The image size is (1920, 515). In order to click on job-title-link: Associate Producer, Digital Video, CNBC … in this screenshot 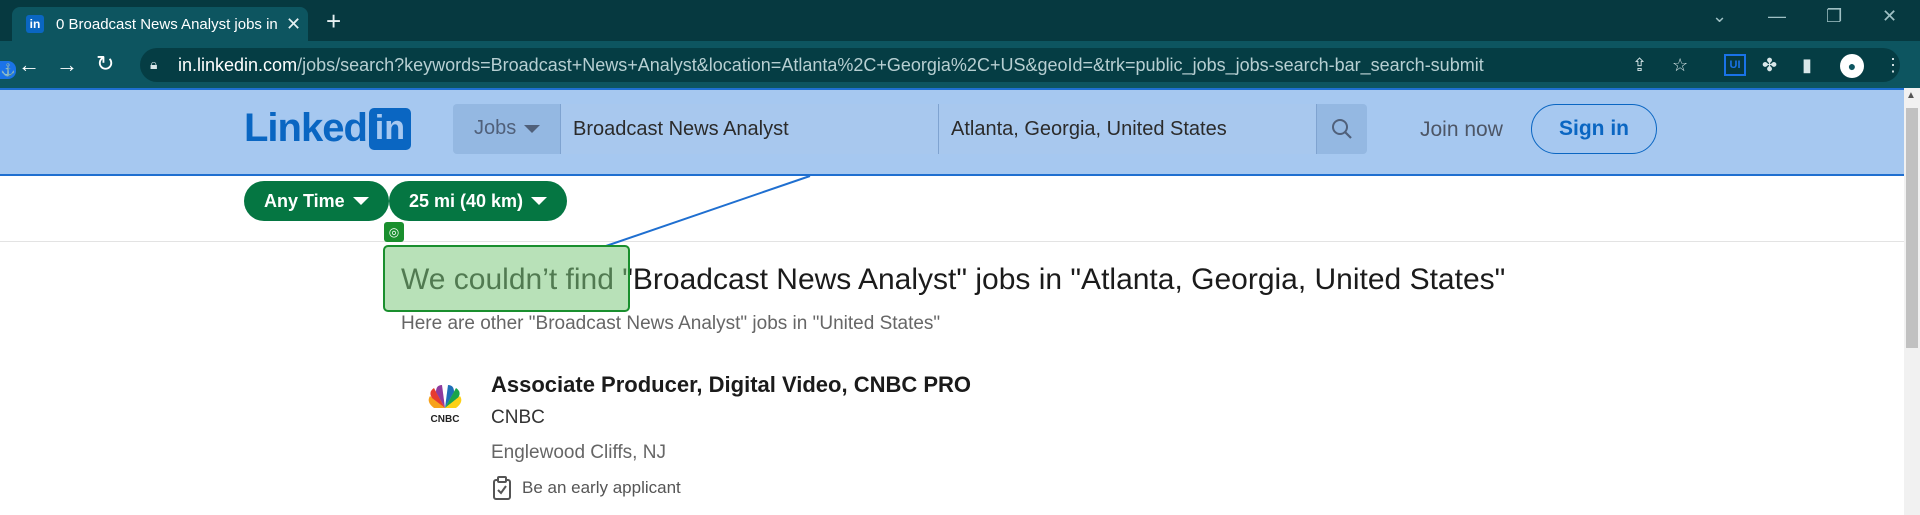, I will do `click(731, 385)`.